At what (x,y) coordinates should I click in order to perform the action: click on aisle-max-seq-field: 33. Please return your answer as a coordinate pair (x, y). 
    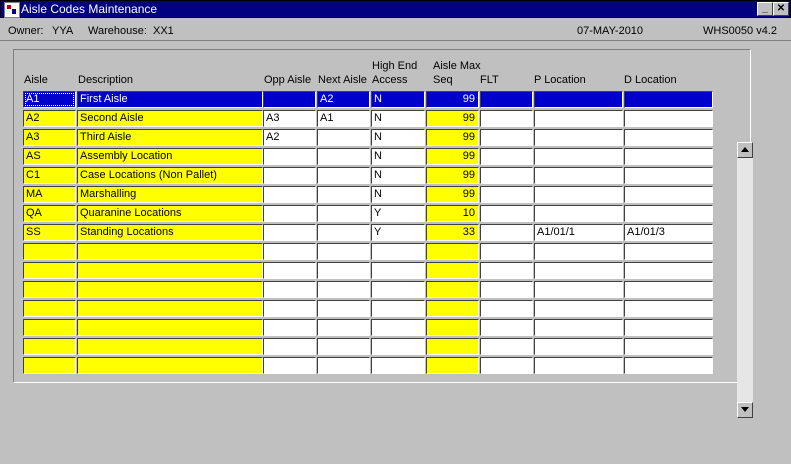
    Looking at the image, I should click on (452, 232).